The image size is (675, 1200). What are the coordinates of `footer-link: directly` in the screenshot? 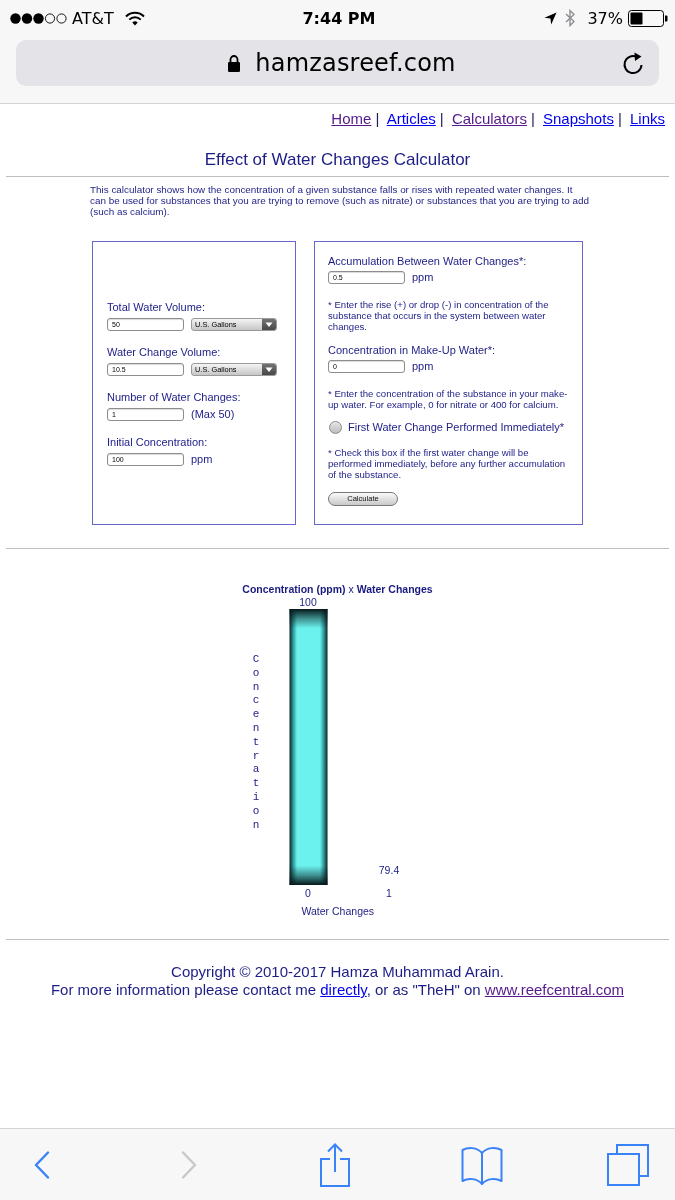 It's located at (343, 989).